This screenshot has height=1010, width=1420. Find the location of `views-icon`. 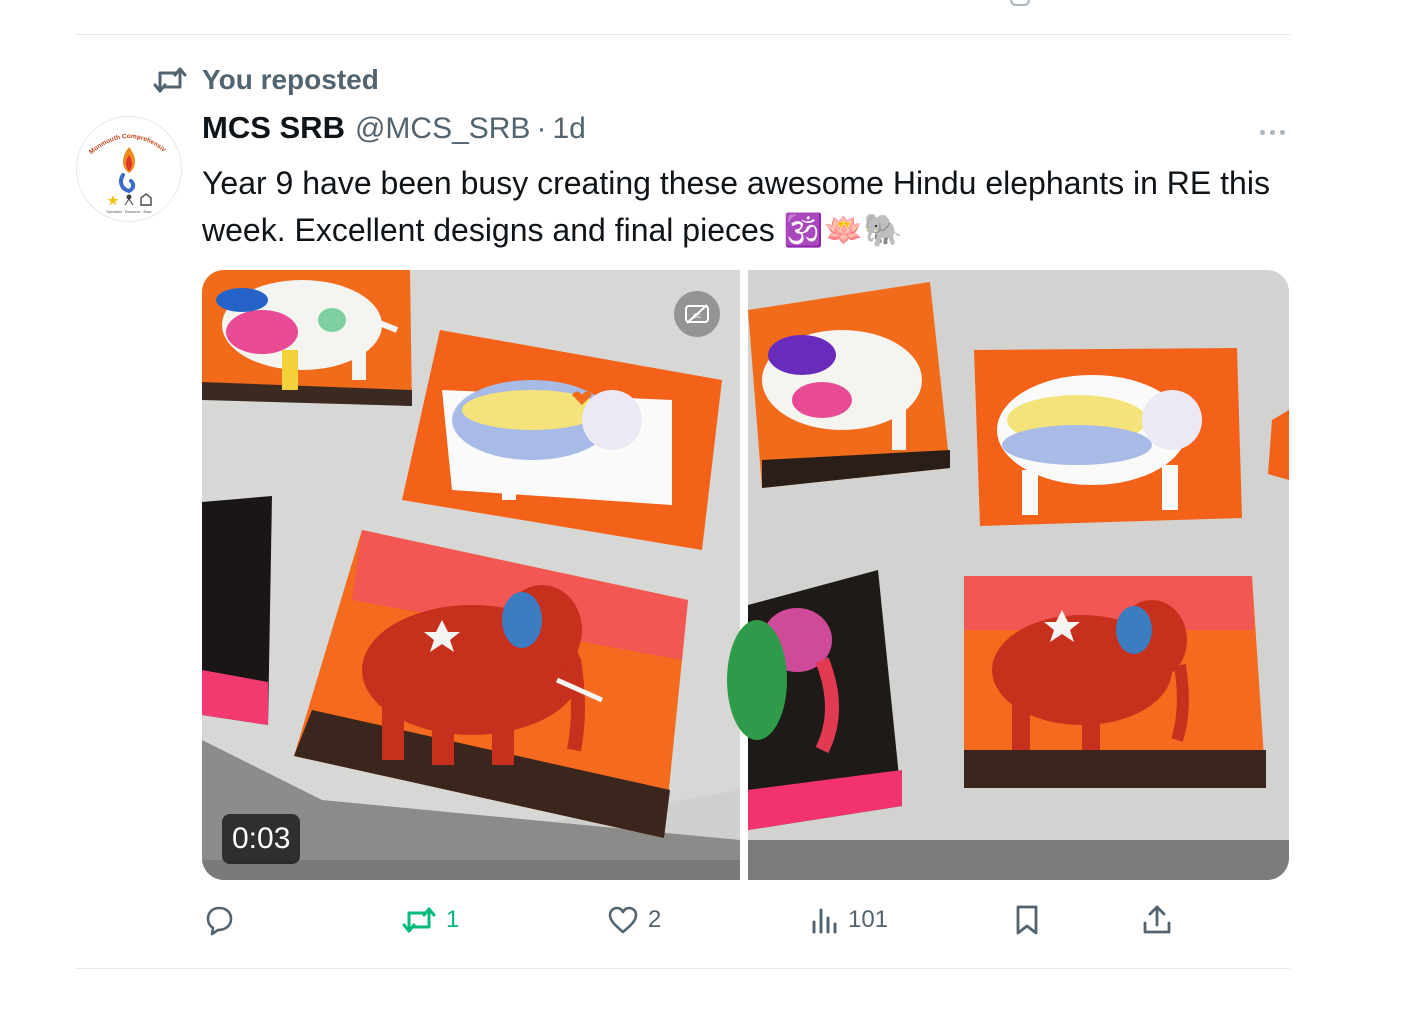

views-icon is located at coordinates (824, 921).